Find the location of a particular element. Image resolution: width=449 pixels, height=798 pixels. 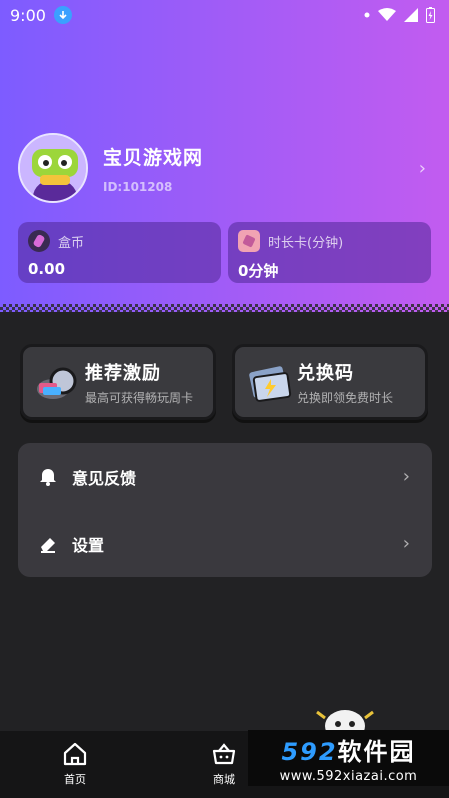

wifi-icon is located at coordinates (387, 14).